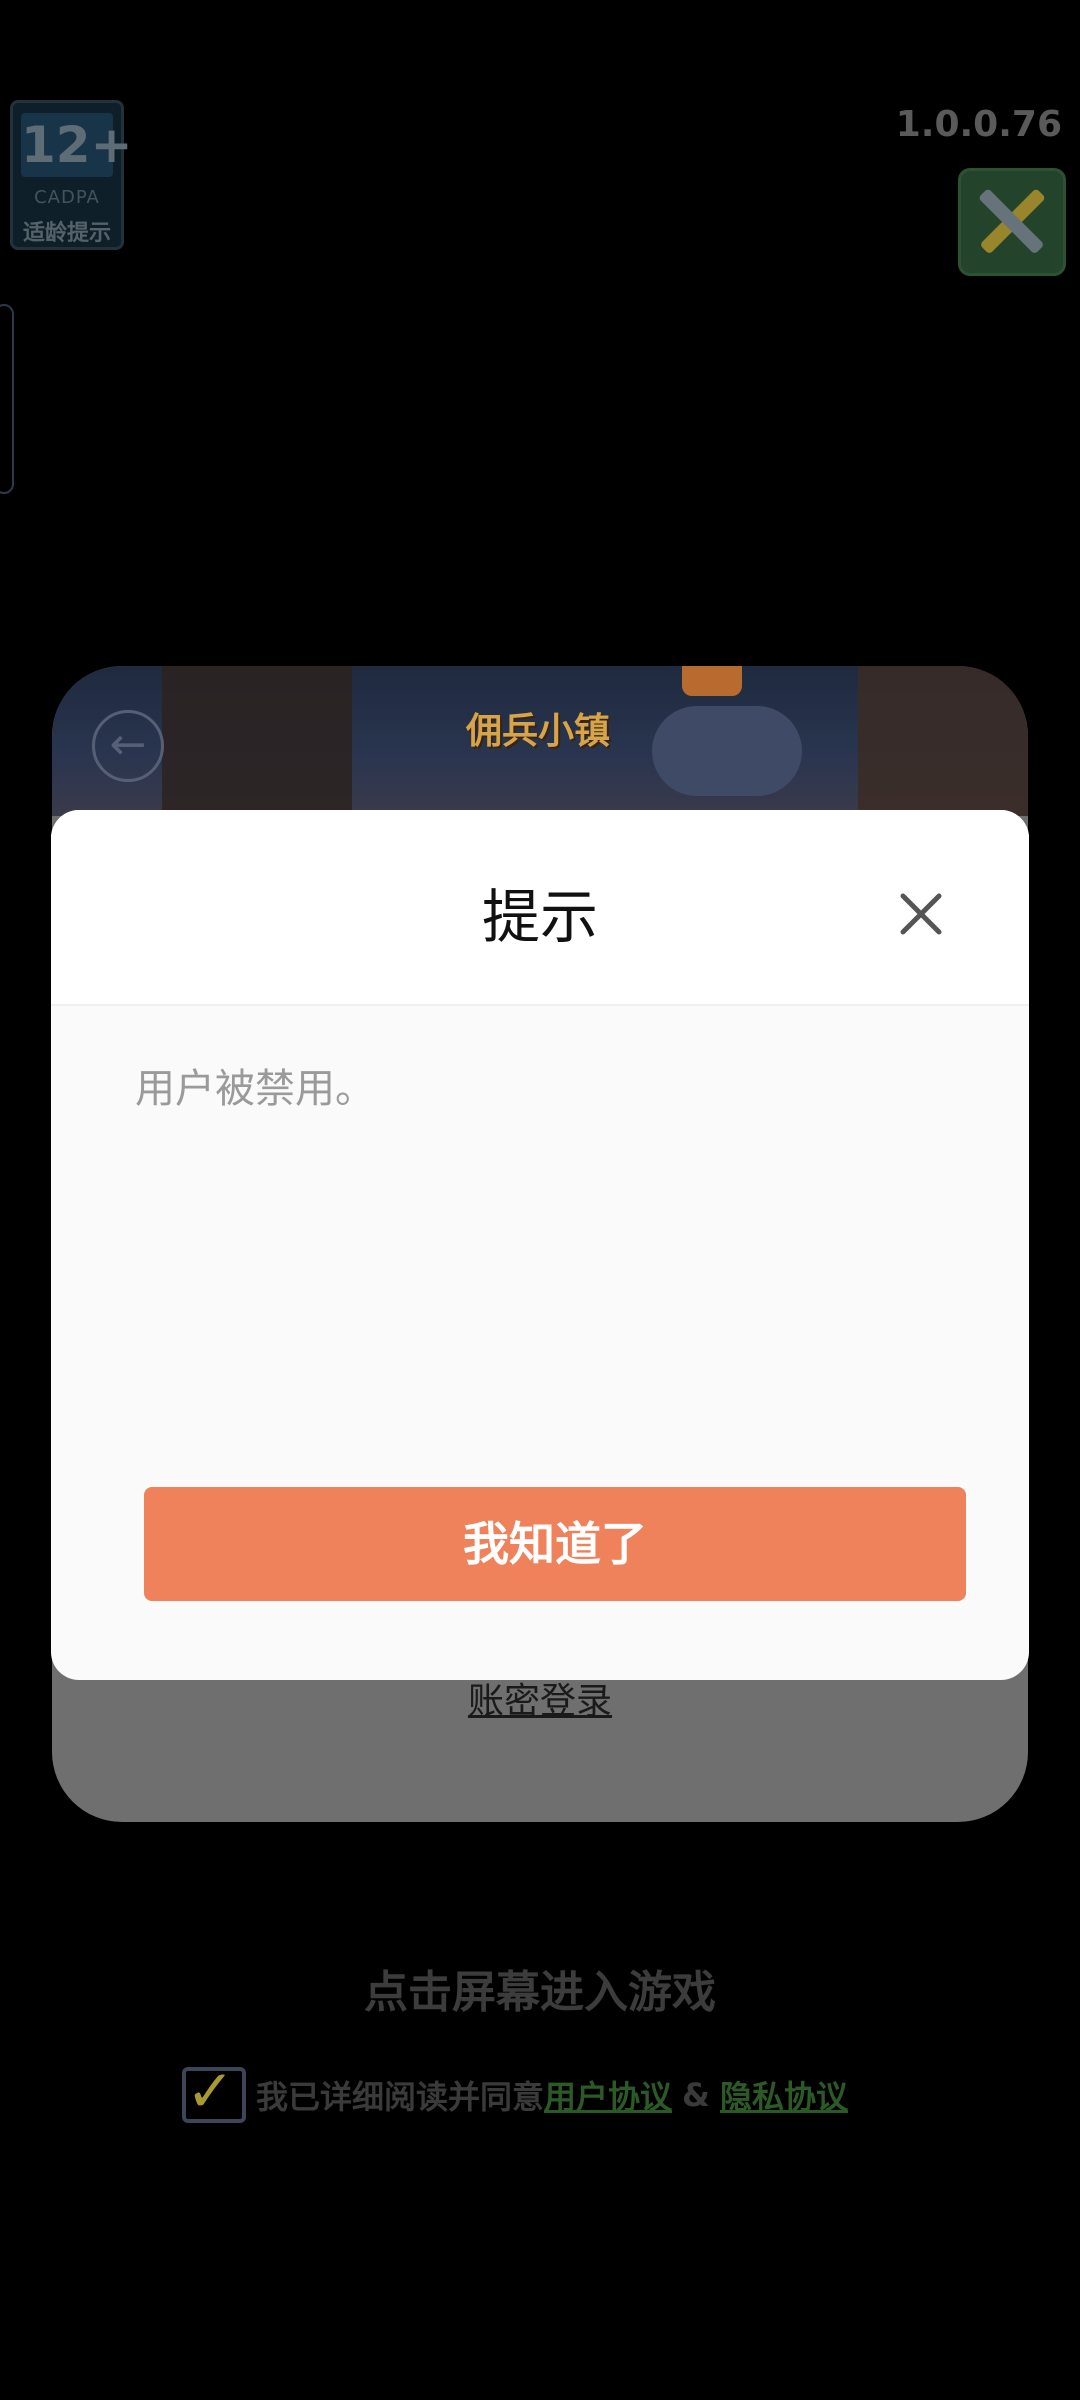 This screenshot has width=1080, height=2400. Describe the element at coordinates (538, 731) in the screenshot. I see `game-logo: 佣兵小镇` at that location.